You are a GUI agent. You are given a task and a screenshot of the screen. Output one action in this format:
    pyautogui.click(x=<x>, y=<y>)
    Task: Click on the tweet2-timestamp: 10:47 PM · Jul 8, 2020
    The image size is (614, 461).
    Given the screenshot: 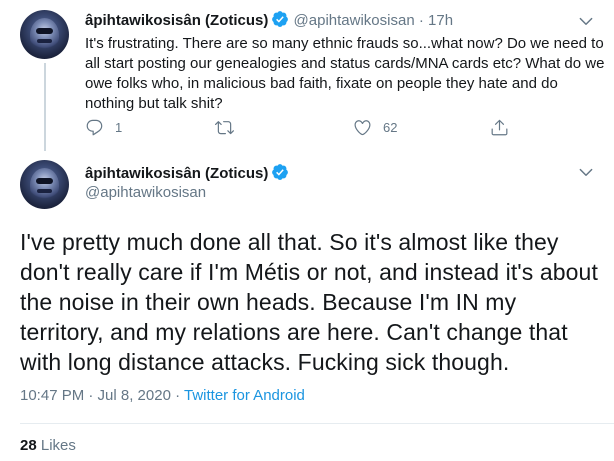 What is the action you would take?
    pyautogui.click(x=95, y=395)
    